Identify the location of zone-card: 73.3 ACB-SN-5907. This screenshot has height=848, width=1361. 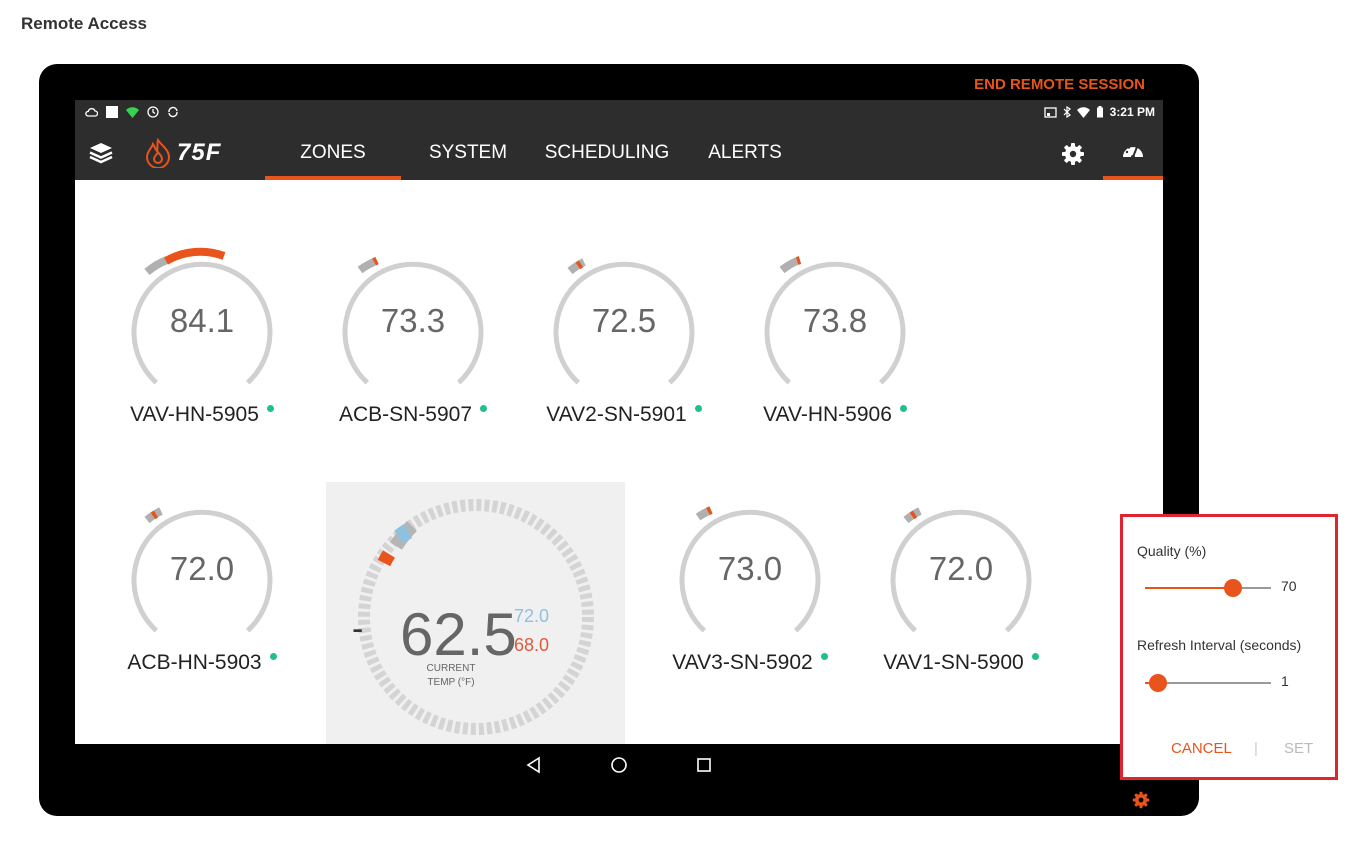
(413, 332).